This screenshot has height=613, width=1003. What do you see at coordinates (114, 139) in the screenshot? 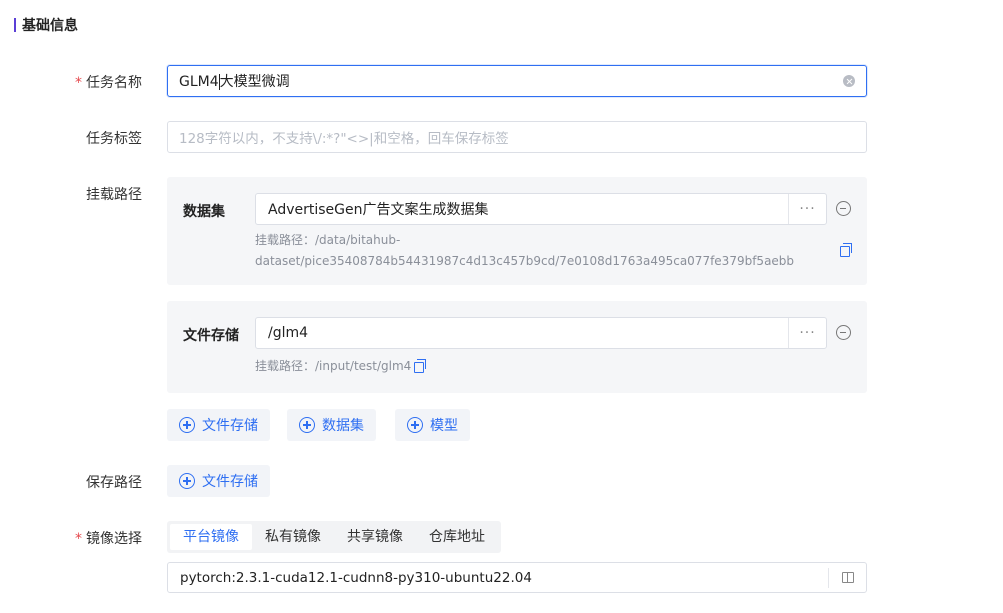
I see `task-tags-label: 任务标签` at bounding box center [114, 139].